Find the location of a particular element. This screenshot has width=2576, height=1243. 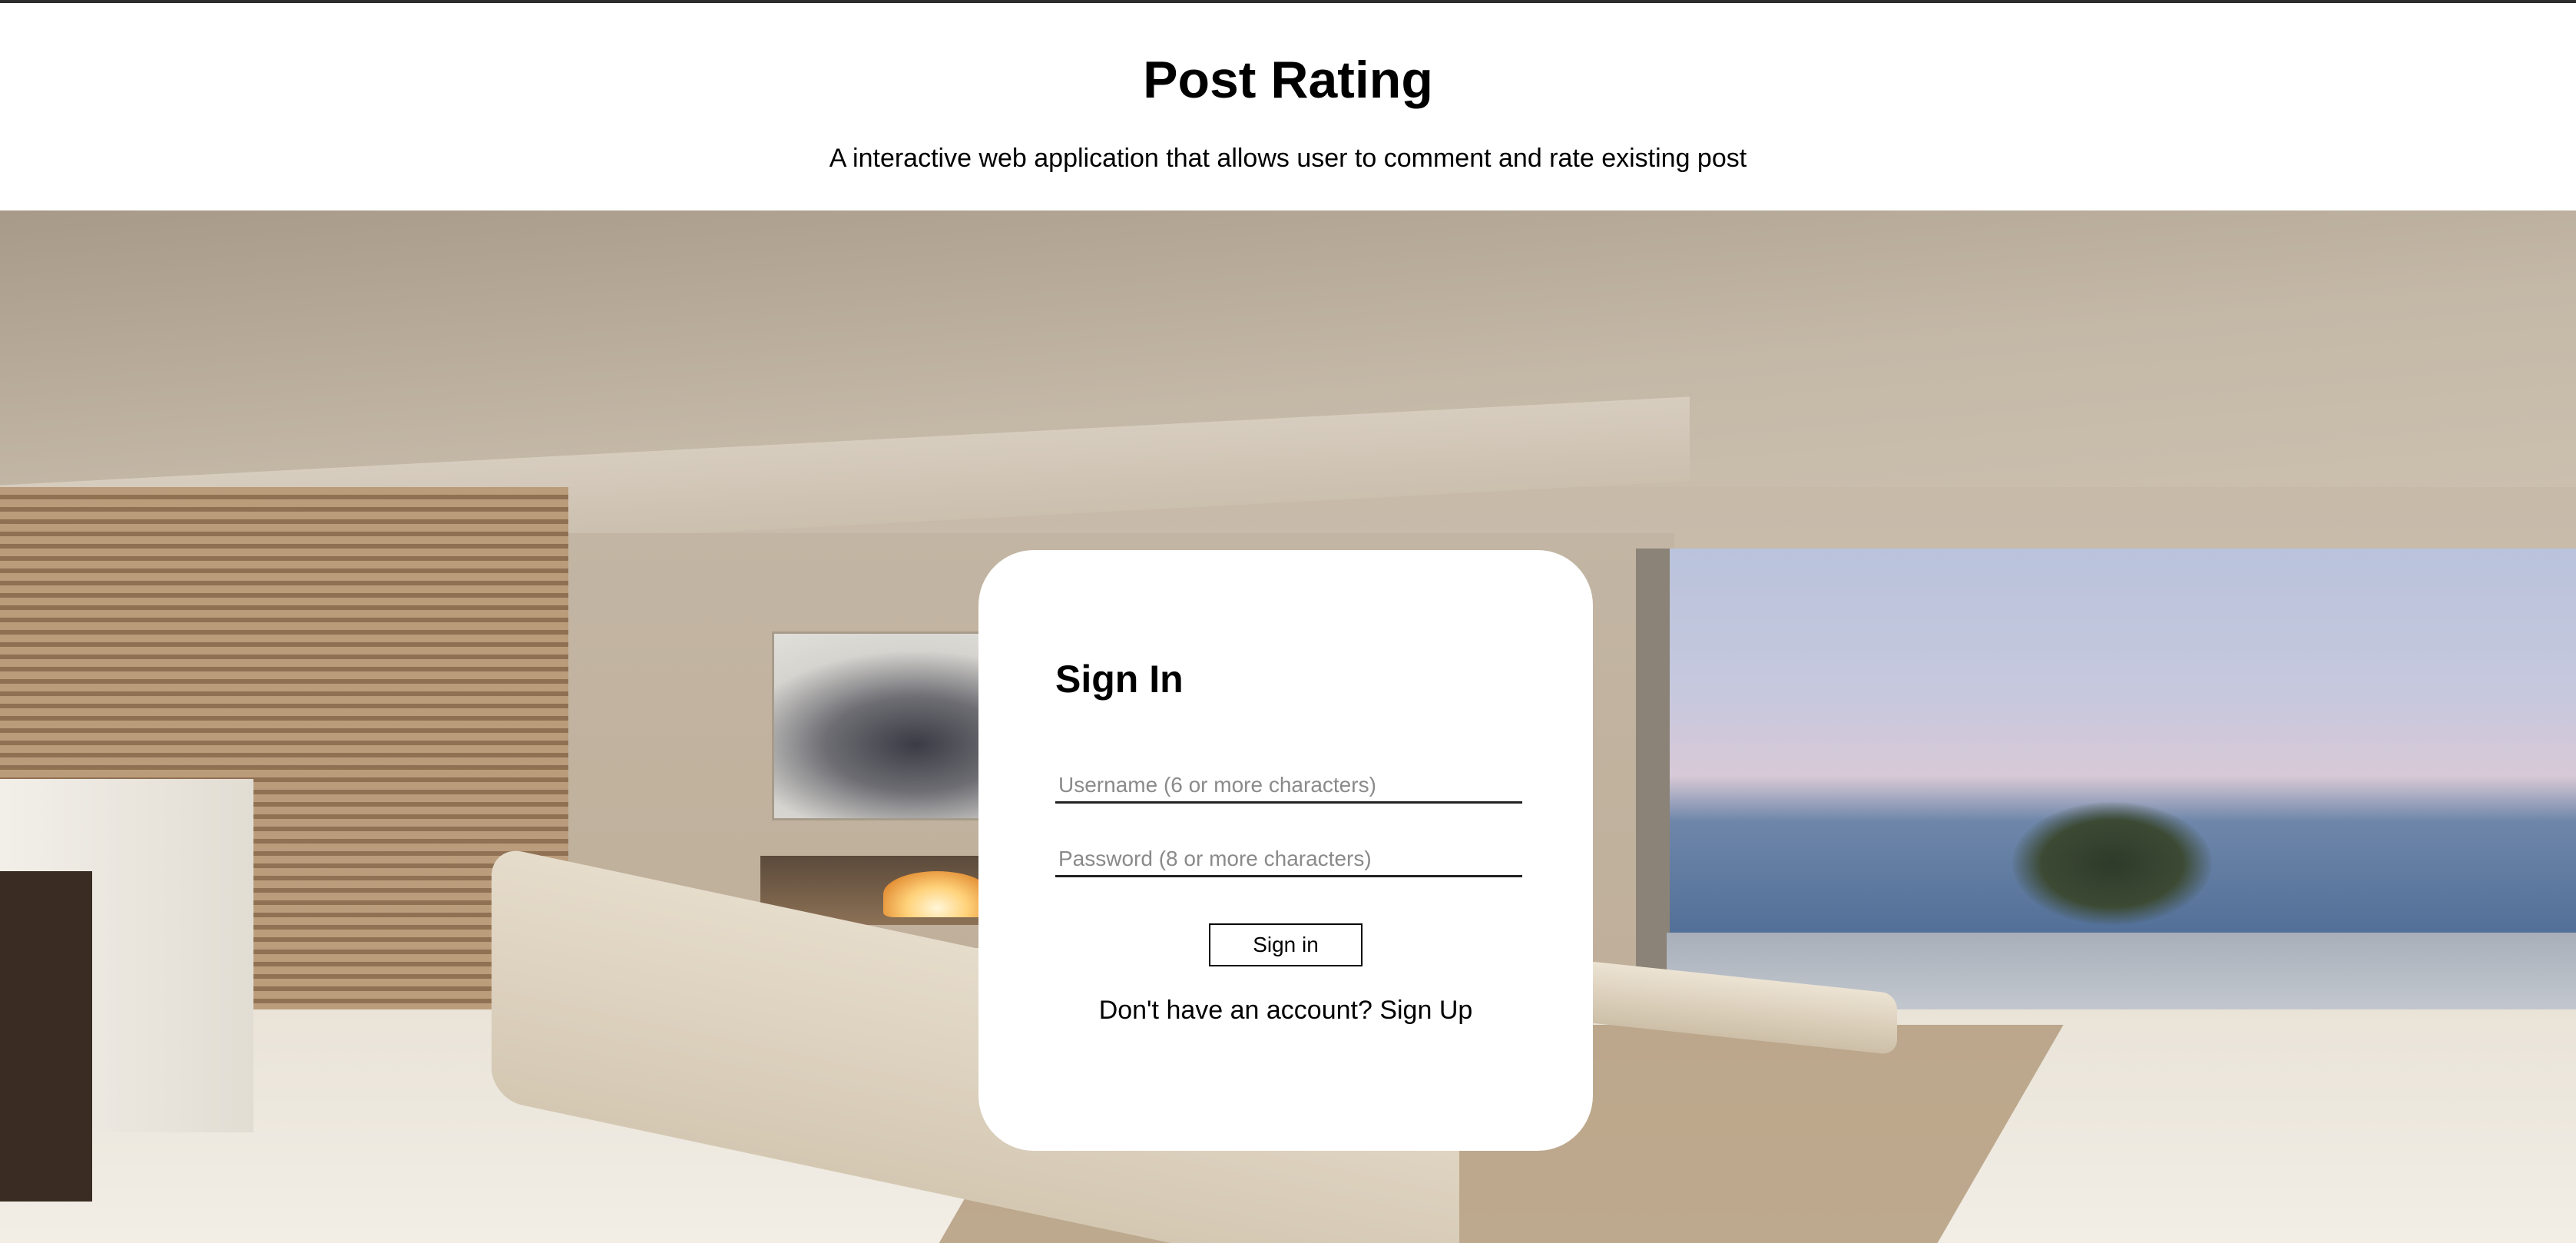

signup-prompt-text: Don't have an account? is located at coordinates (1235, 1010).